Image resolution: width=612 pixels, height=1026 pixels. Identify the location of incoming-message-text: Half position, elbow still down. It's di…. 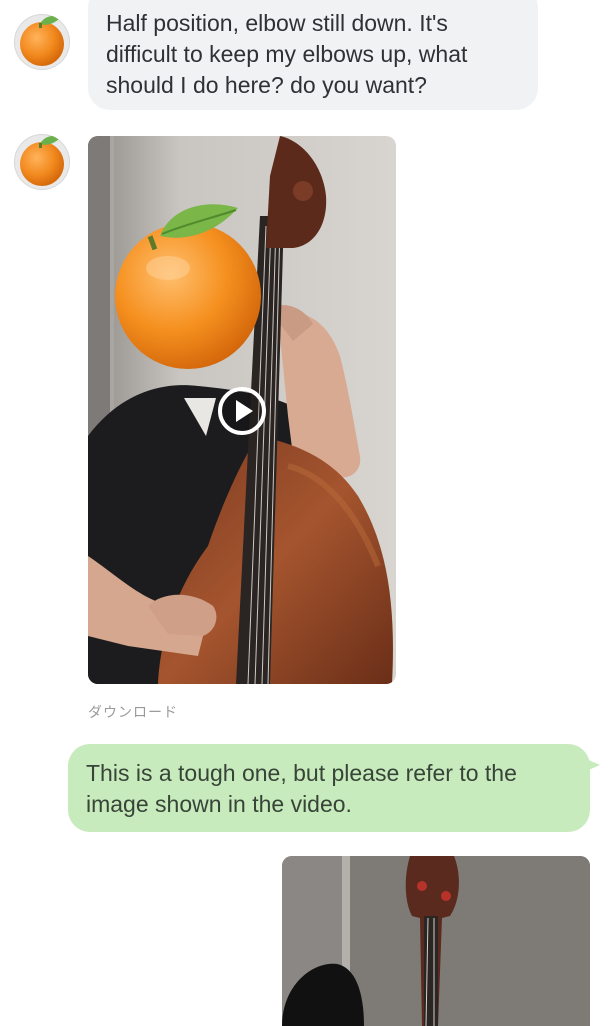
(287, 54).